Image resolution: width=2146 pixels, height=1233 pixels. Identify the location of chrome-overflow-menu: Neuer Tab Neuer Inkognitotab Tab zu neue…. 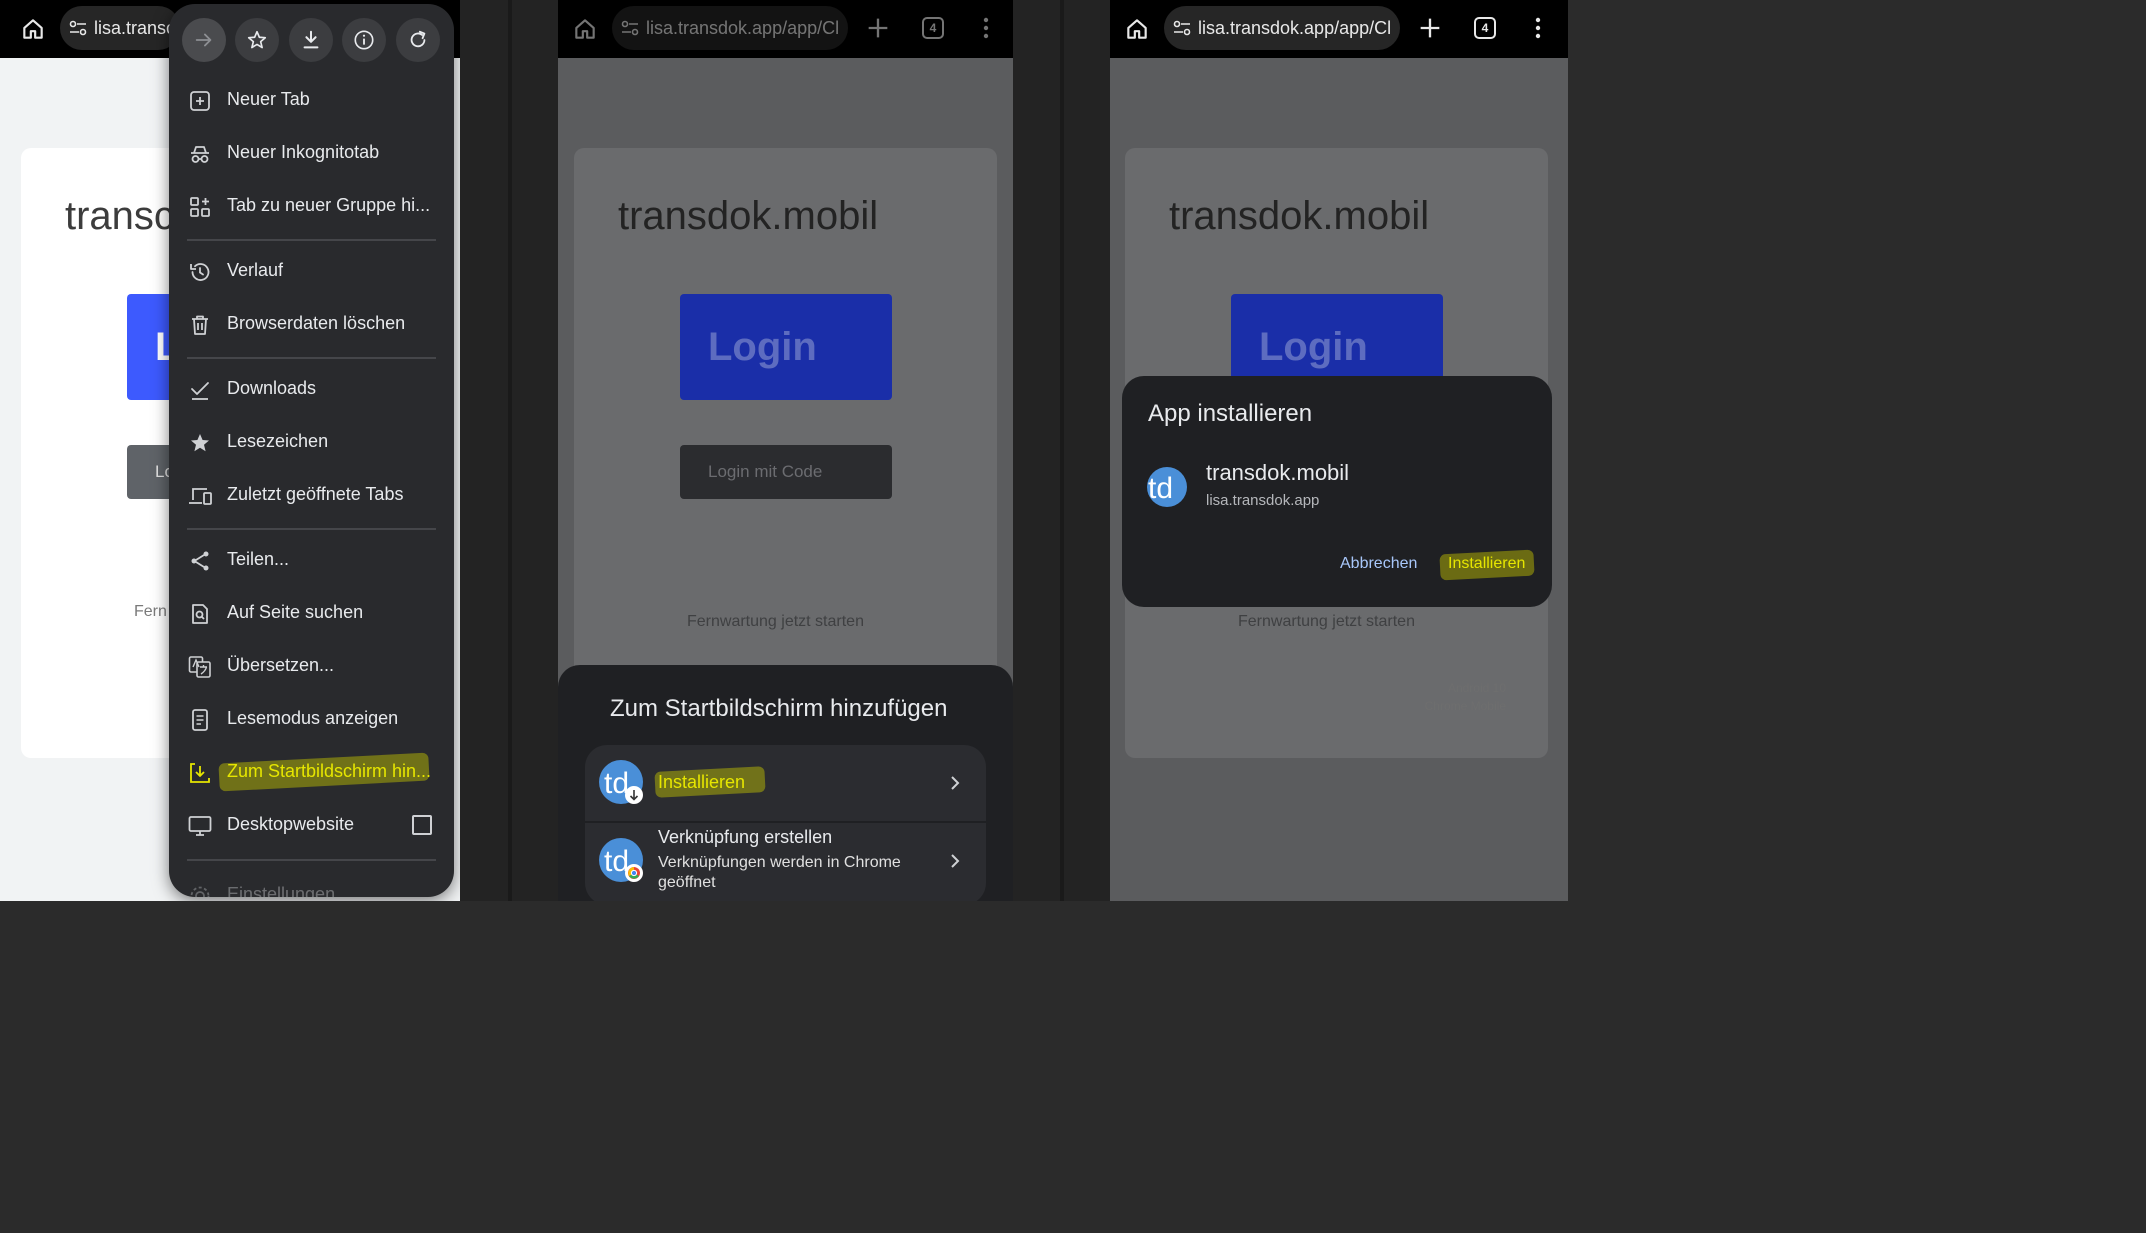
(311, 450).